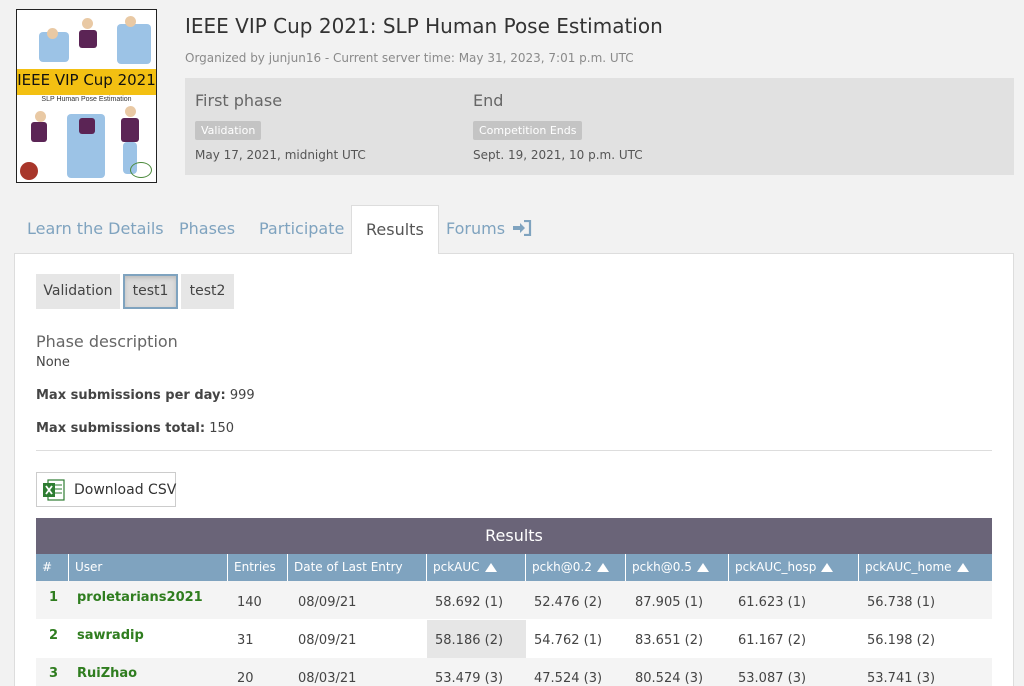  Describe the element at coordinates (125, 490) in the screenshot. I see `download-csv-label: Download CSV` at that location.